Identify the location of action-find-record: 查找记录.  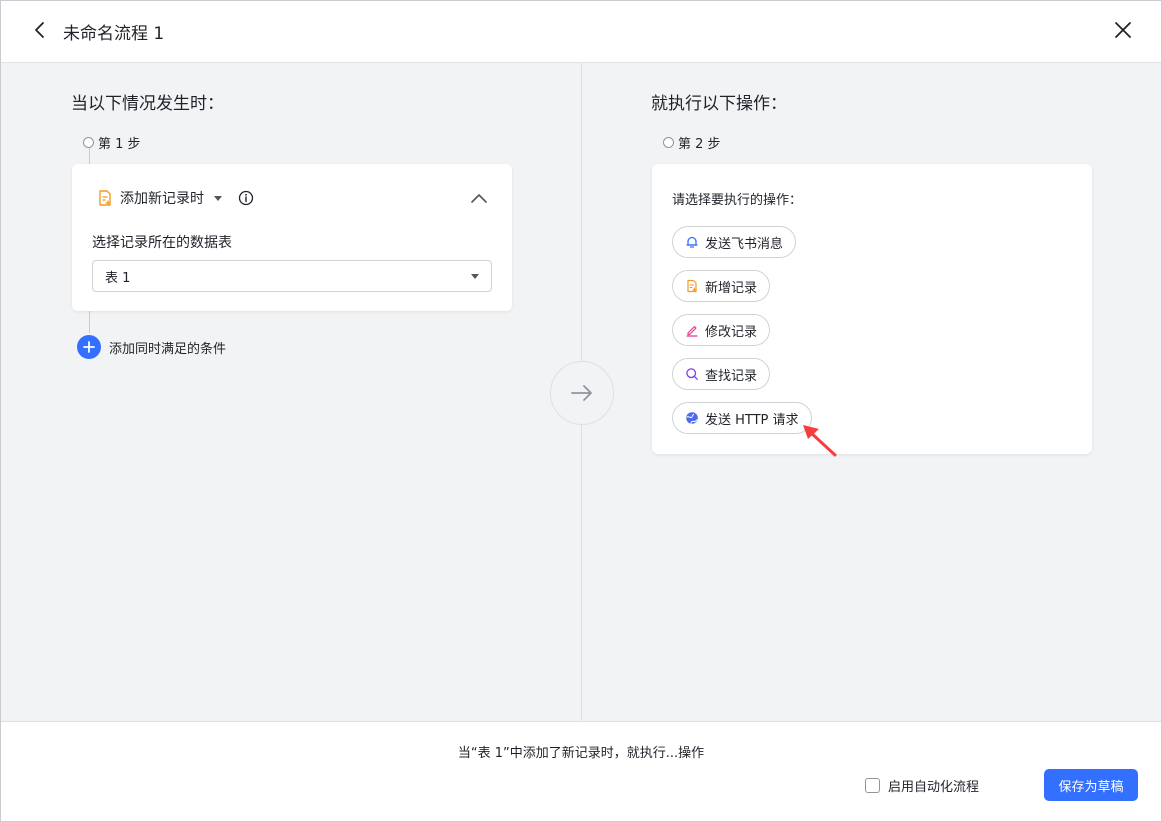
(721, 374).